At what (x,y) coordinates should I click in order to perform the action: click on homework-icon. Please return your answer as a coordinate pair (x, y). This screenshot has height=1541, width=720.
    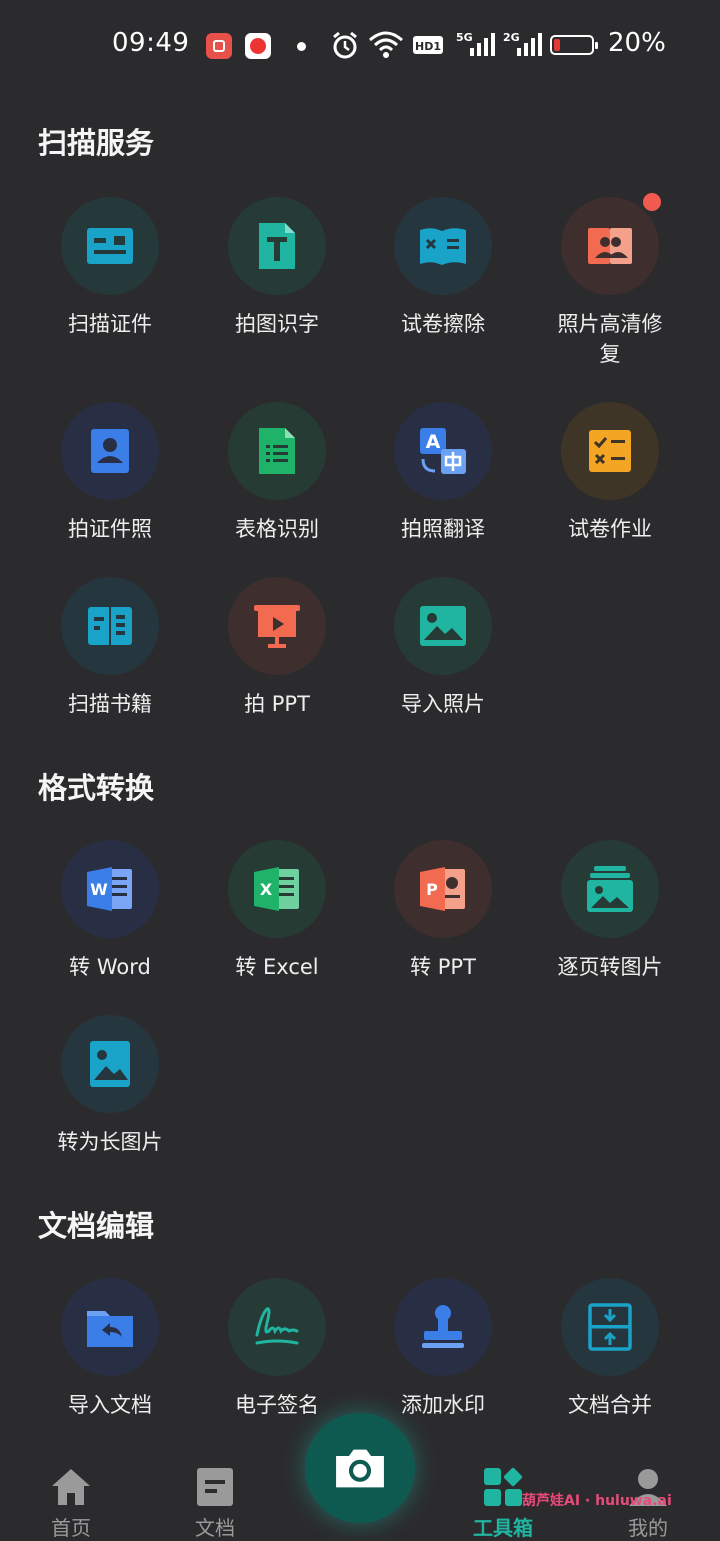
    Looking at the image, I should click on (610, 451).